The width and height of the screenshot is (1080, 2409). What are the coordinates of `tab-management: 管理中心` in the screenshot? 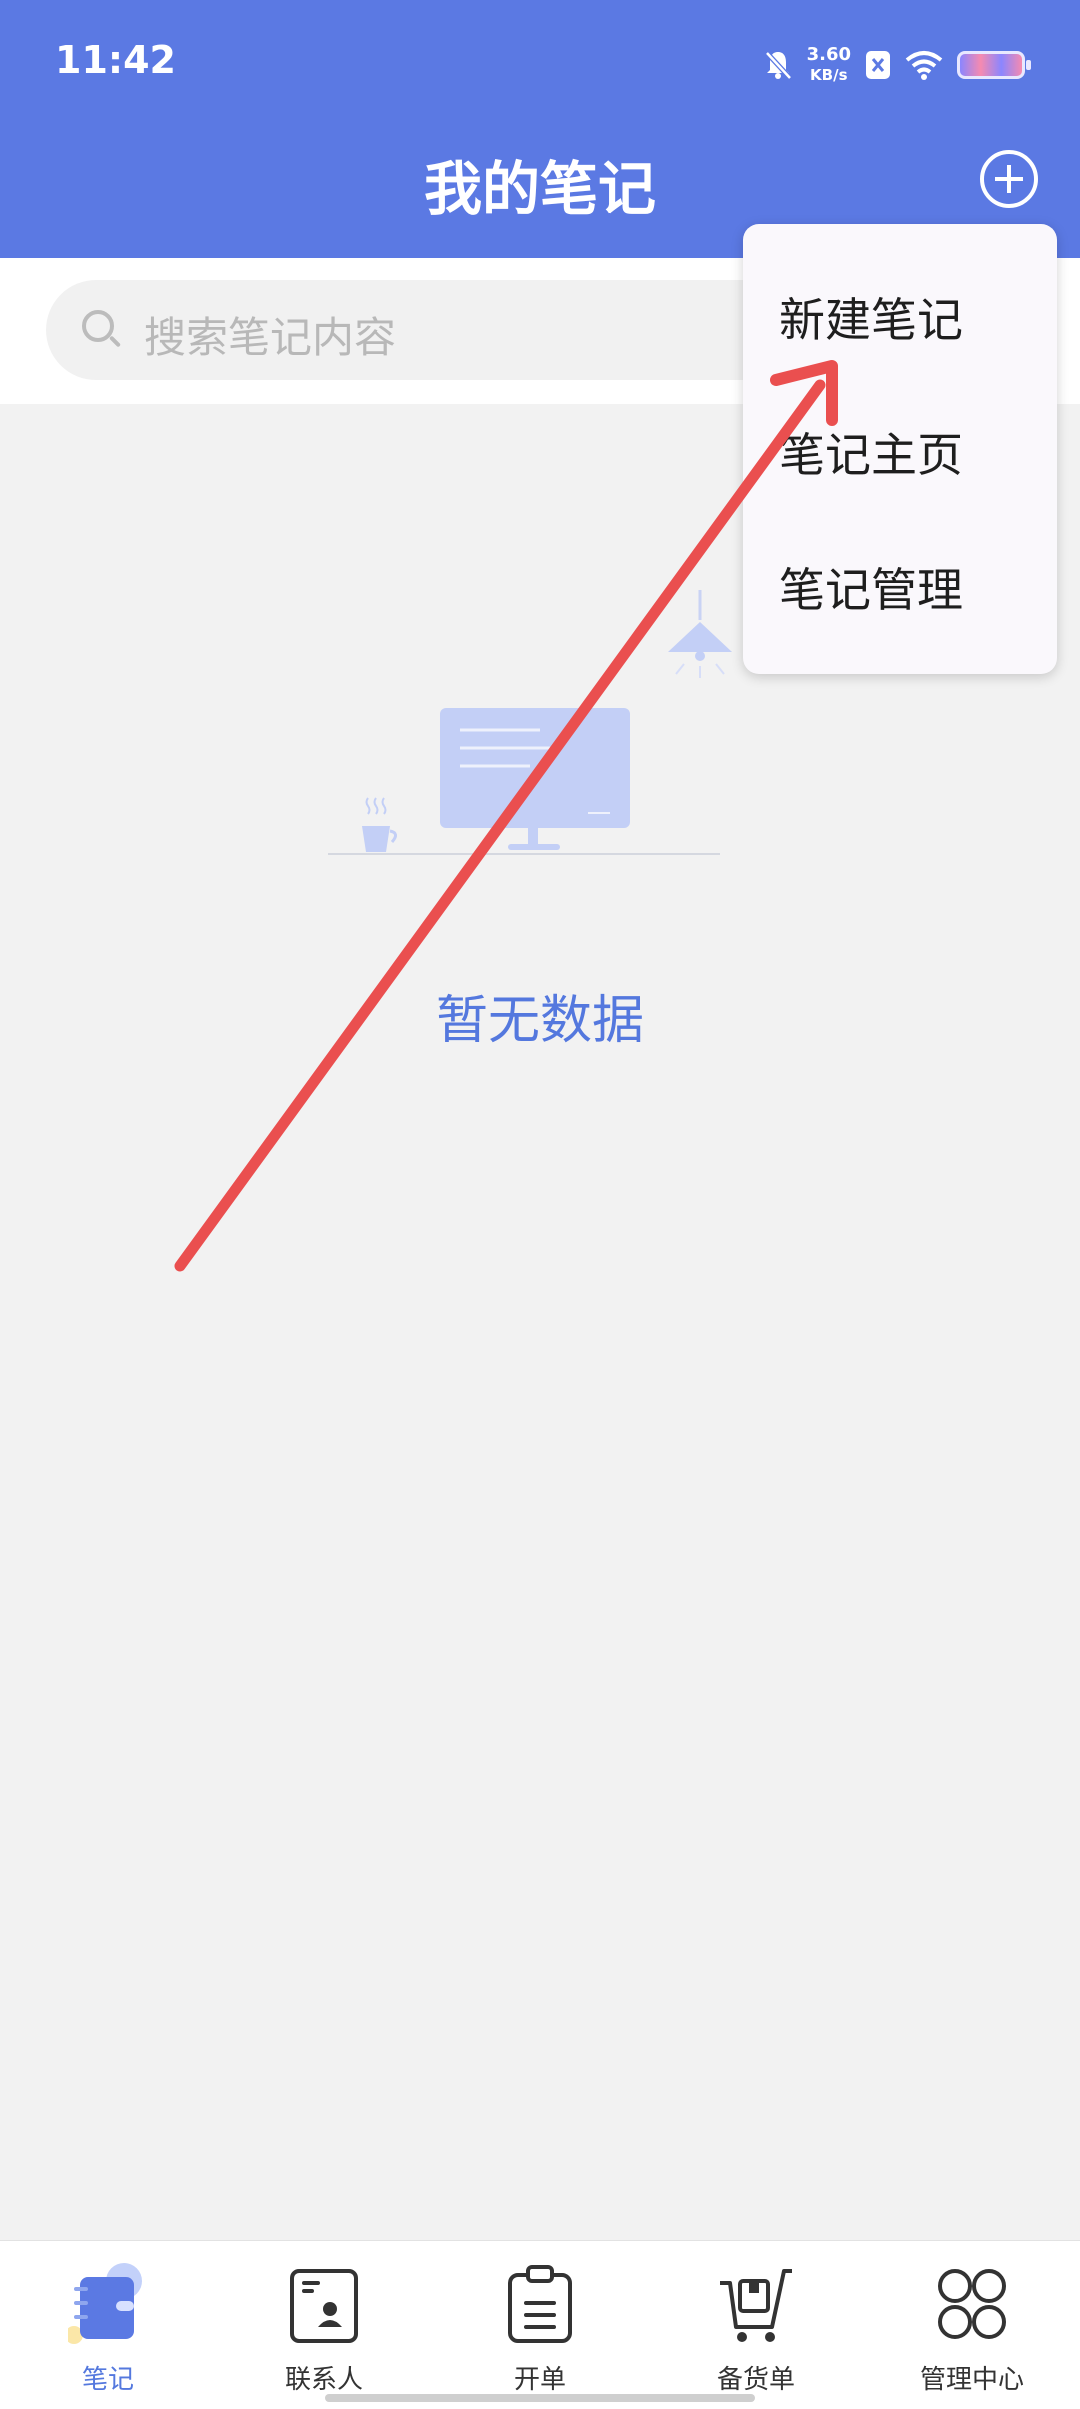 It's located at (972, 2325).